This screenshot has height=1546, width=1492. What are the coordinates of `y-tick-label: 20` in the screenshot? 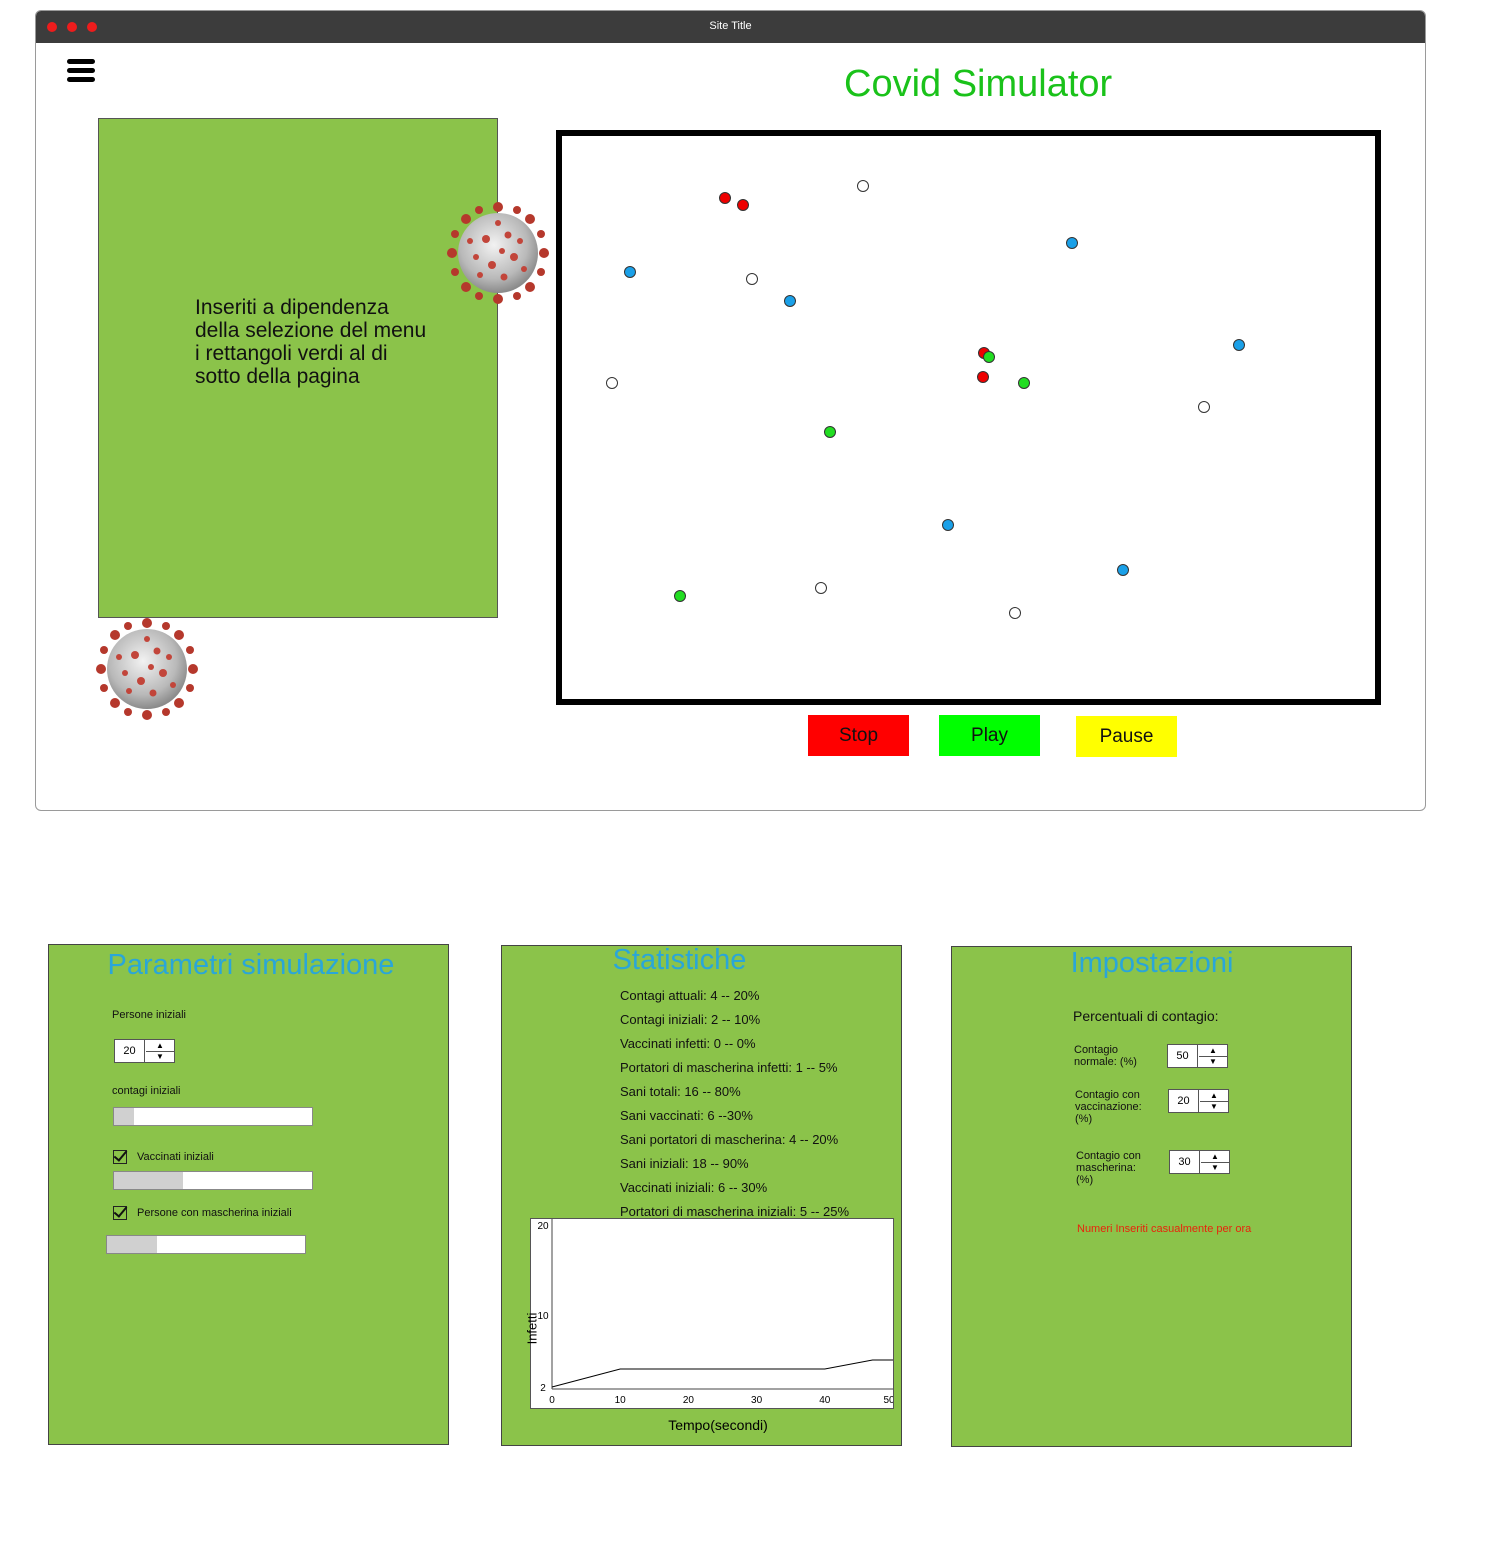 It's located at (543, 1226).